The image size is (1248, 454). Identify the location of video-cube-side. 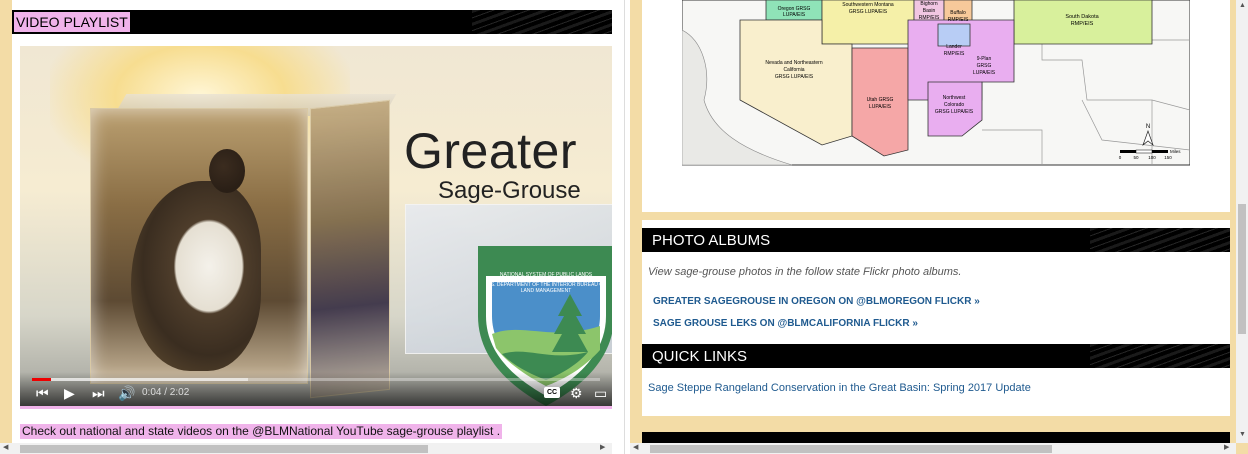
(350, 249).